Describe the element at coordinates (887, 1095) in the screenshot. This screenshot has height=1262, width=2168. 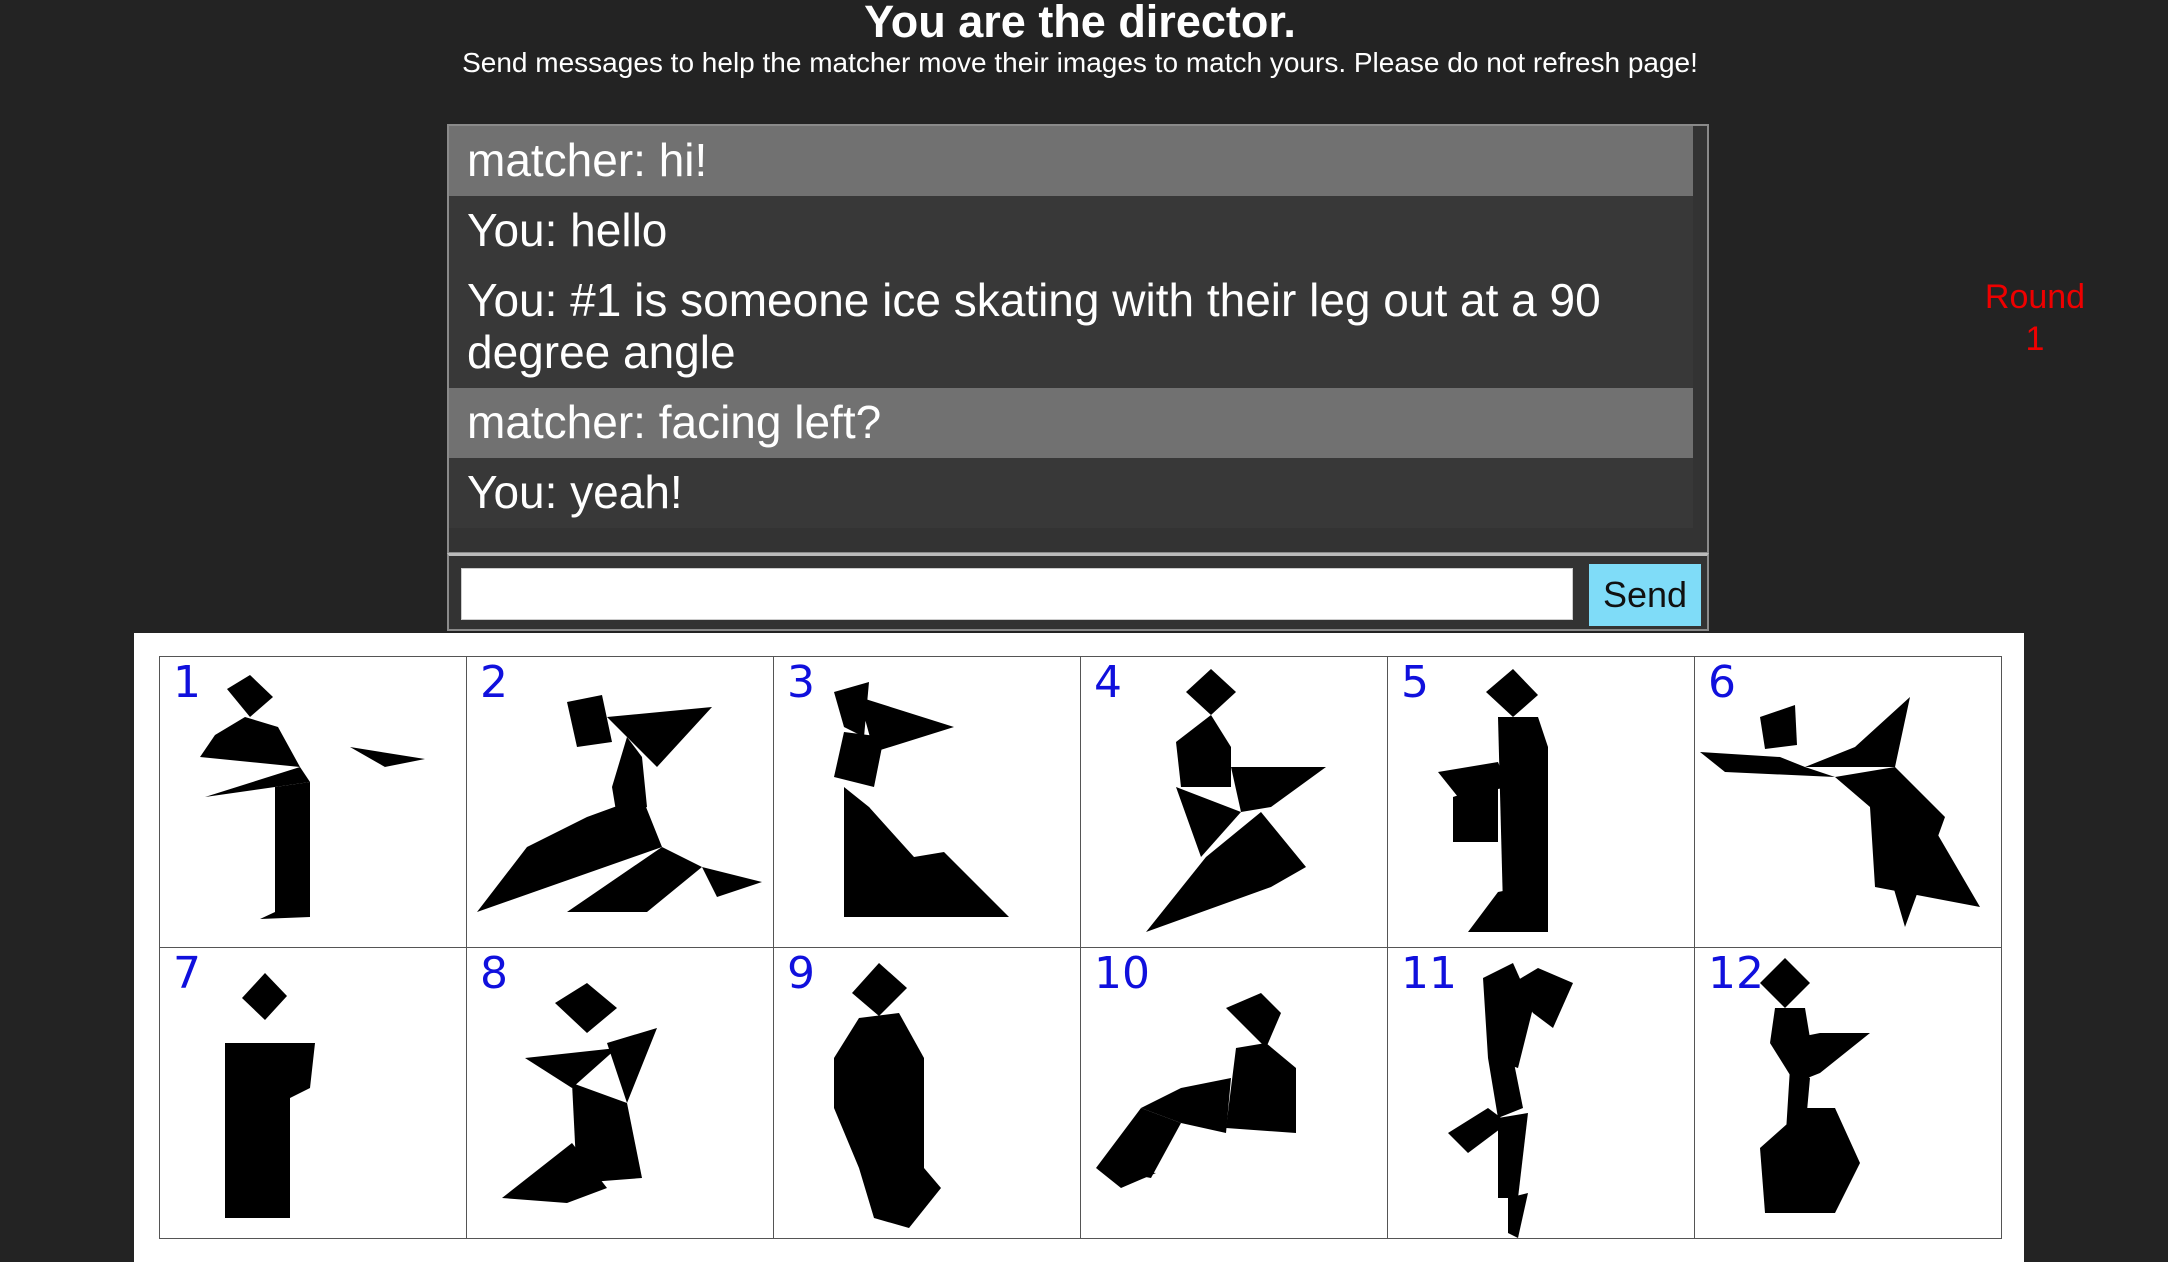
I see `tangram-bottle-figure-icon` at that location.